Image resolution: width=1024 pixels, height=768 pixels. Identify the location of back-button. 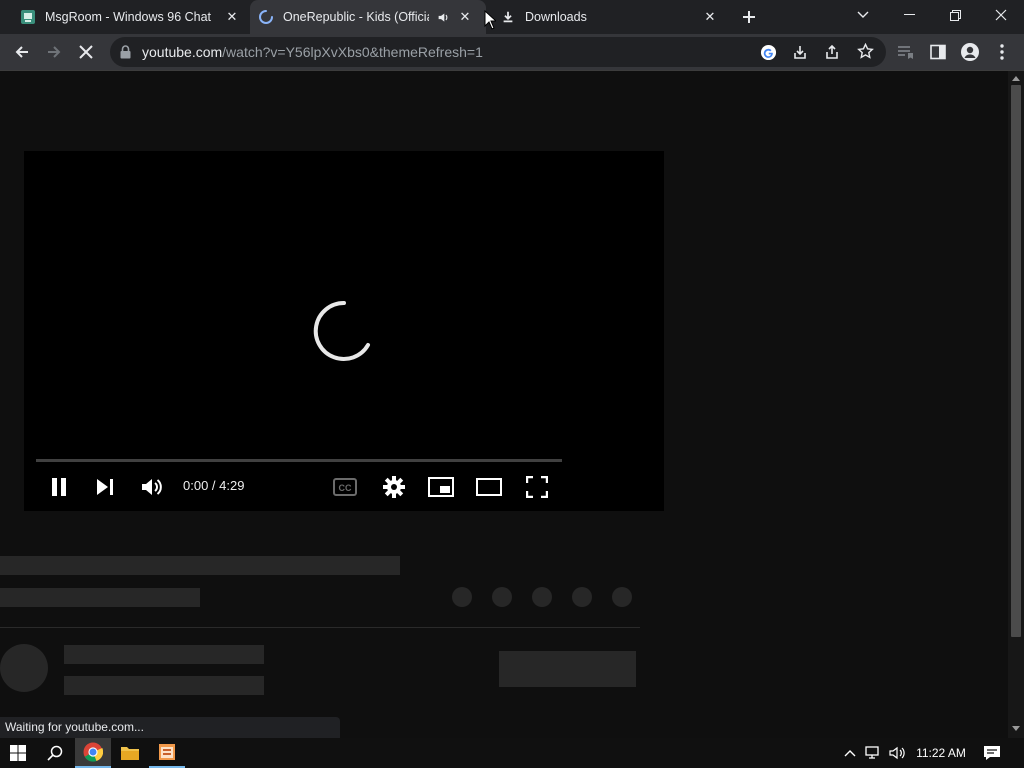
(22, 52).